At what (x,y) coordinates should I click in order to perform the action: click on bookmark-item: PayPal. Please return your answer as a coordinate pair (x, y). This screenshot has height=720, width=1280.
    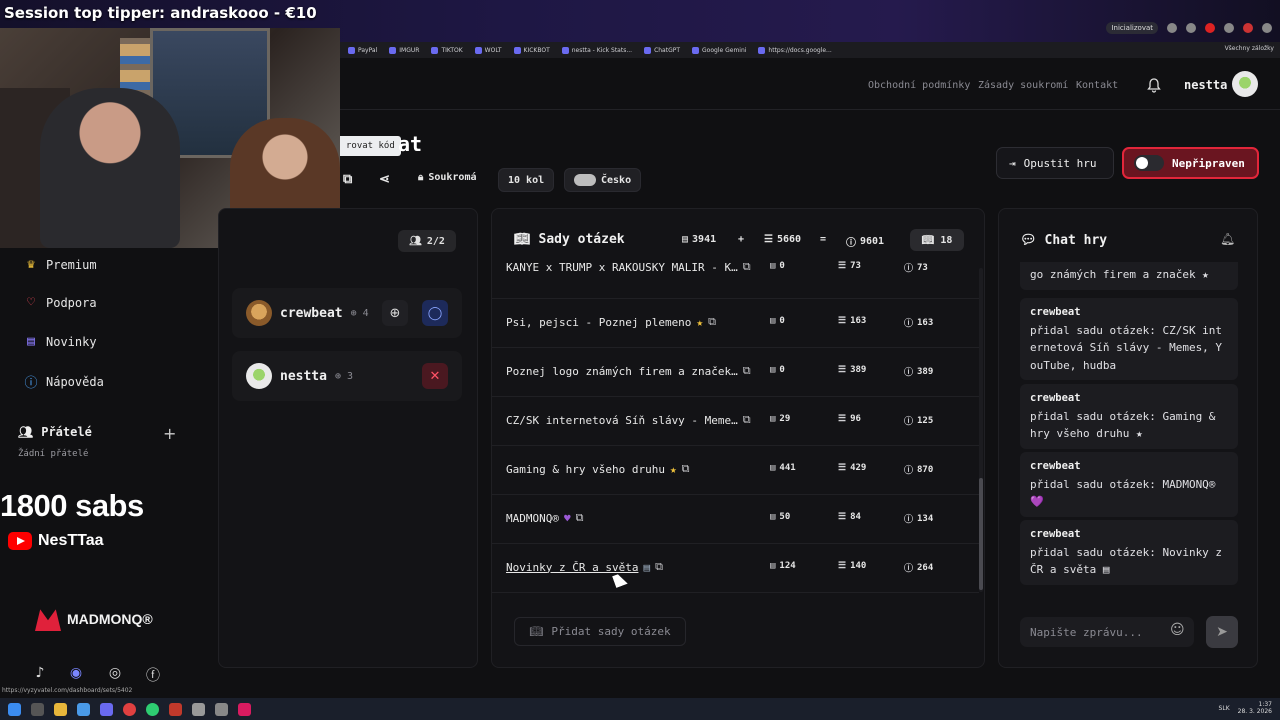
    Looking at the image, I should click on (362, 50).